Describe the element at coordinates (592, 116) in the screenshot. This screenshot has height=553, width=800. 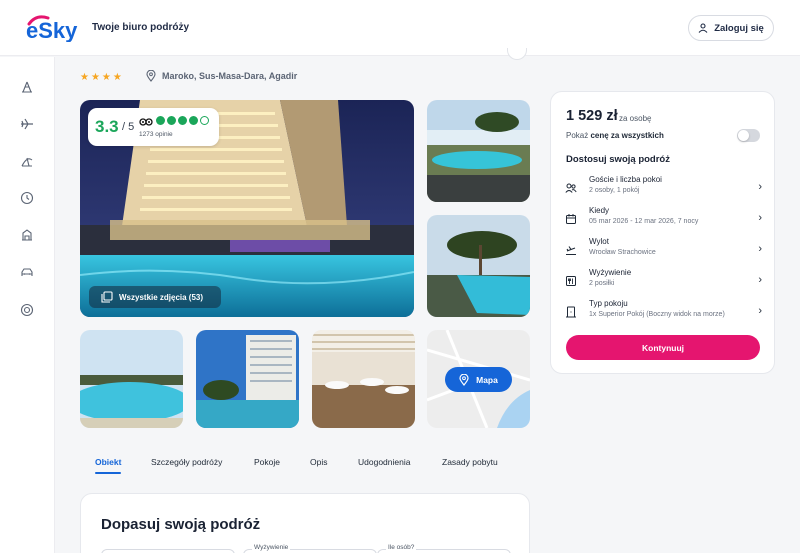
I see `price: 1 529 zł` at that location.